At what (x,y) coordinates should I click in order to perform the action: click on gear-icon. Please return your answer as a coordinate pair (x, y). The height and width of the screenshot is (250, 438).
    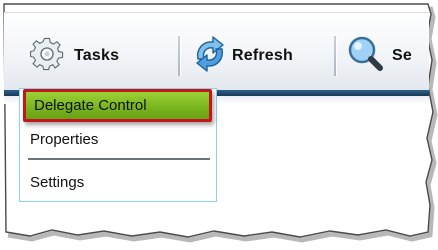
    Looking at the image, I should click on (47, 56).